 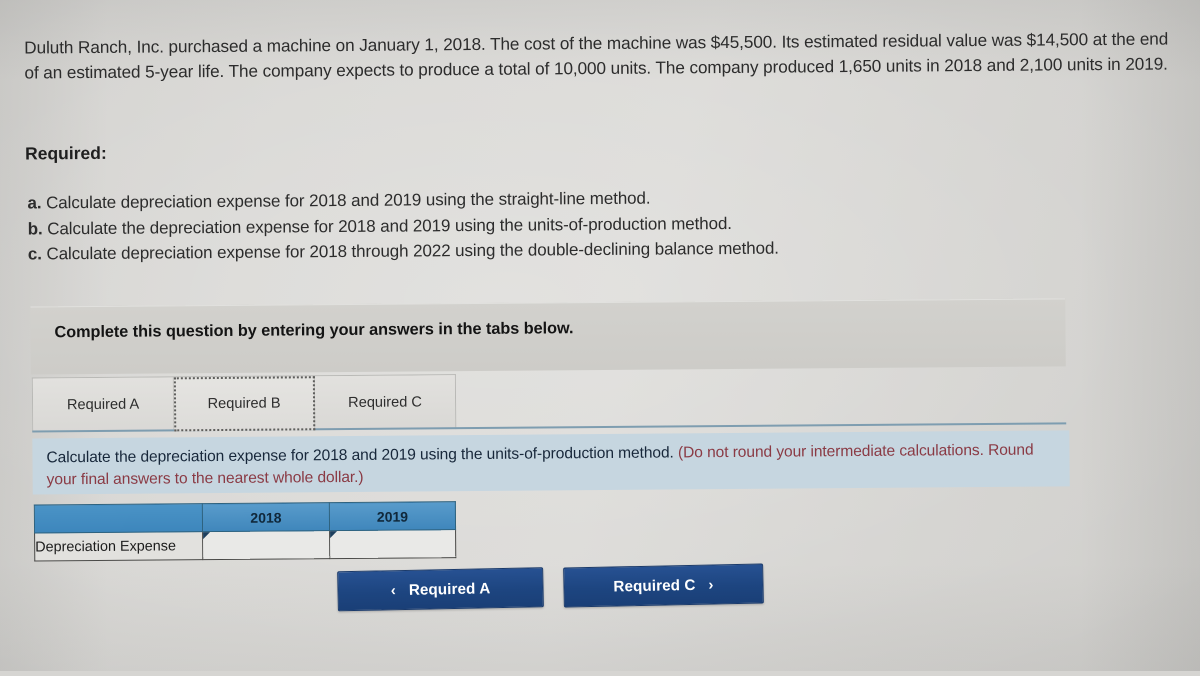 I want to click on answer-table: 2018 2019 Depreciation Expense, so click(x=245, y=531).